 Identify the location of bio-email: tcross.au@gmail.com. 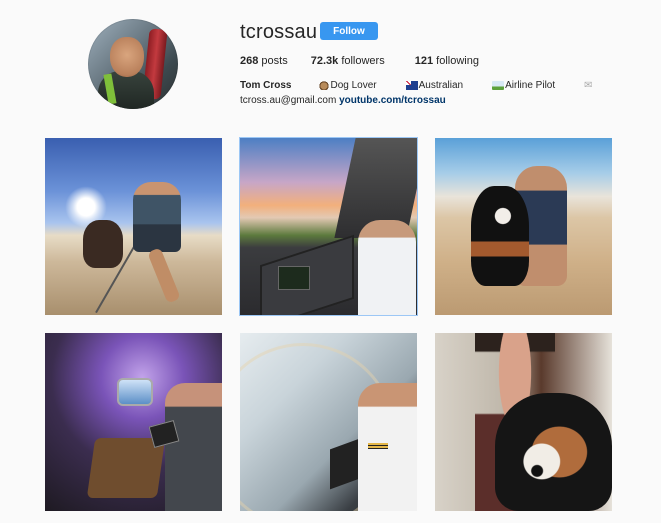
(288, 100).